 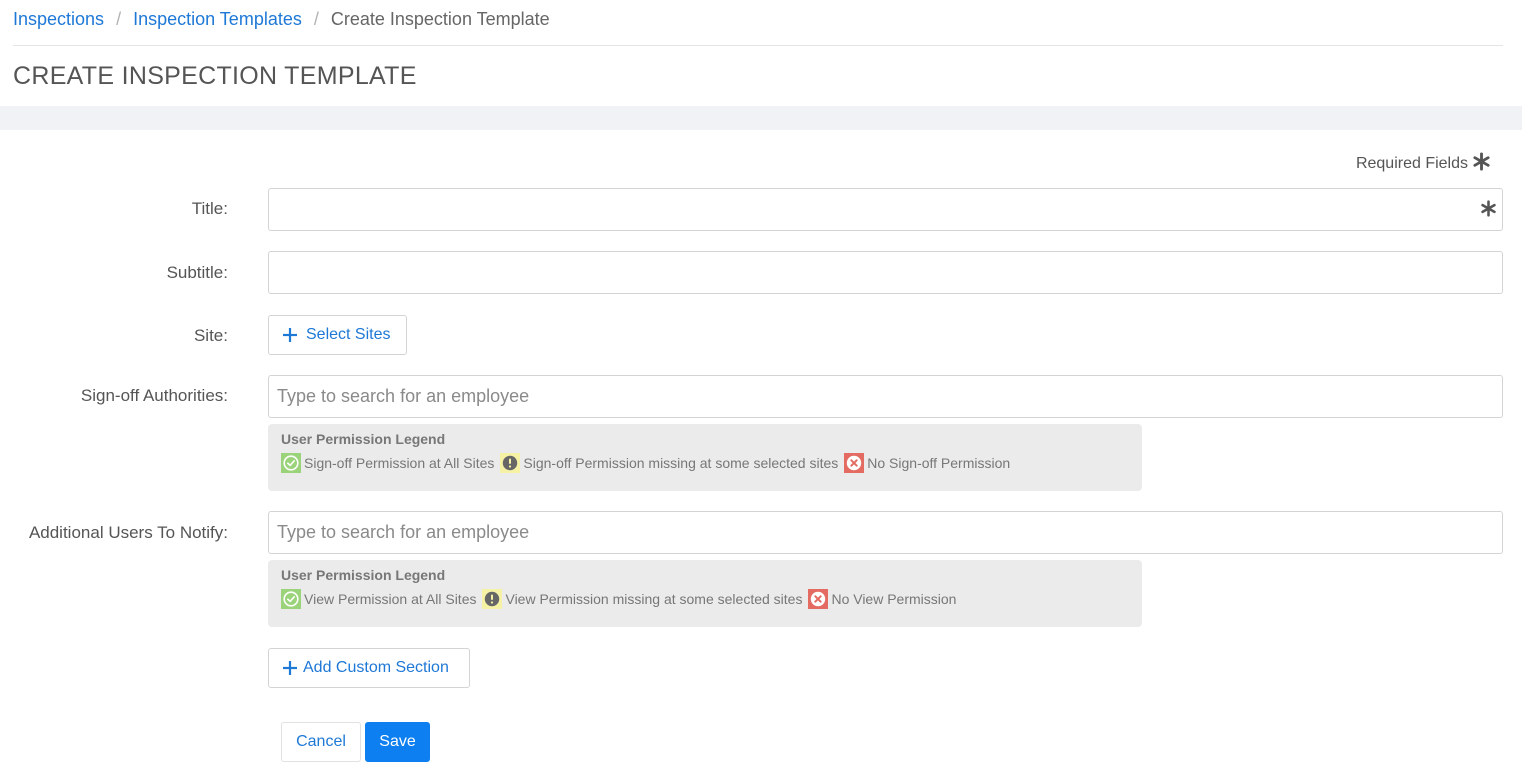 I want to click on legend-item: Sign-off Permission at All Sites, so click(x=387, y=463).